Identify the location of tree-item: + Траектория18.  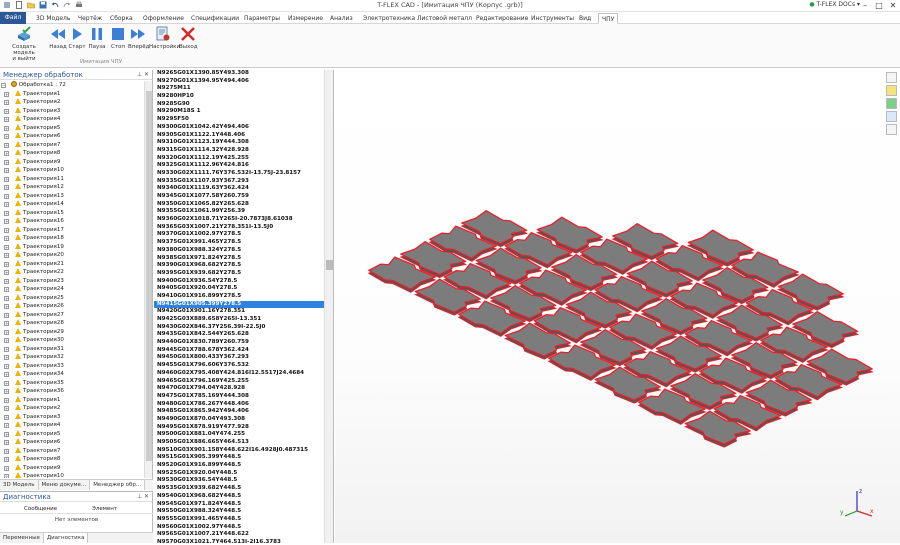
(72, 238).